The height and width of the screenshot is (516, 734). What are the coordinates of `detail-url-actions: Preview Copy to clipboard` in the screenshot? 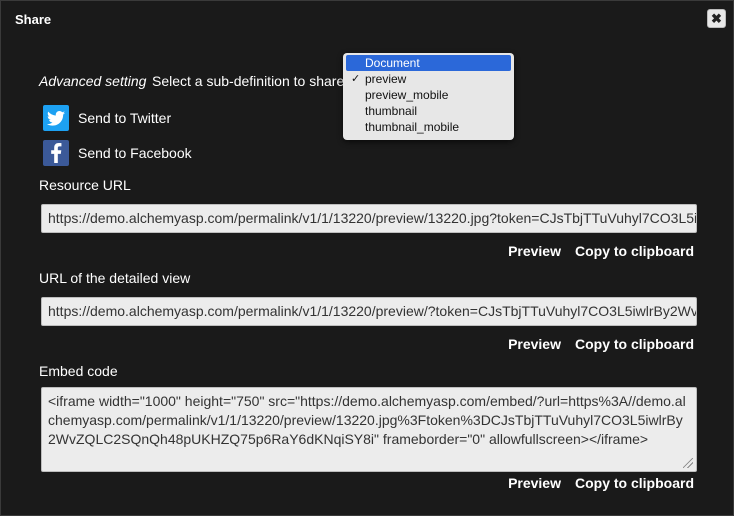 It's located at (601, 344).